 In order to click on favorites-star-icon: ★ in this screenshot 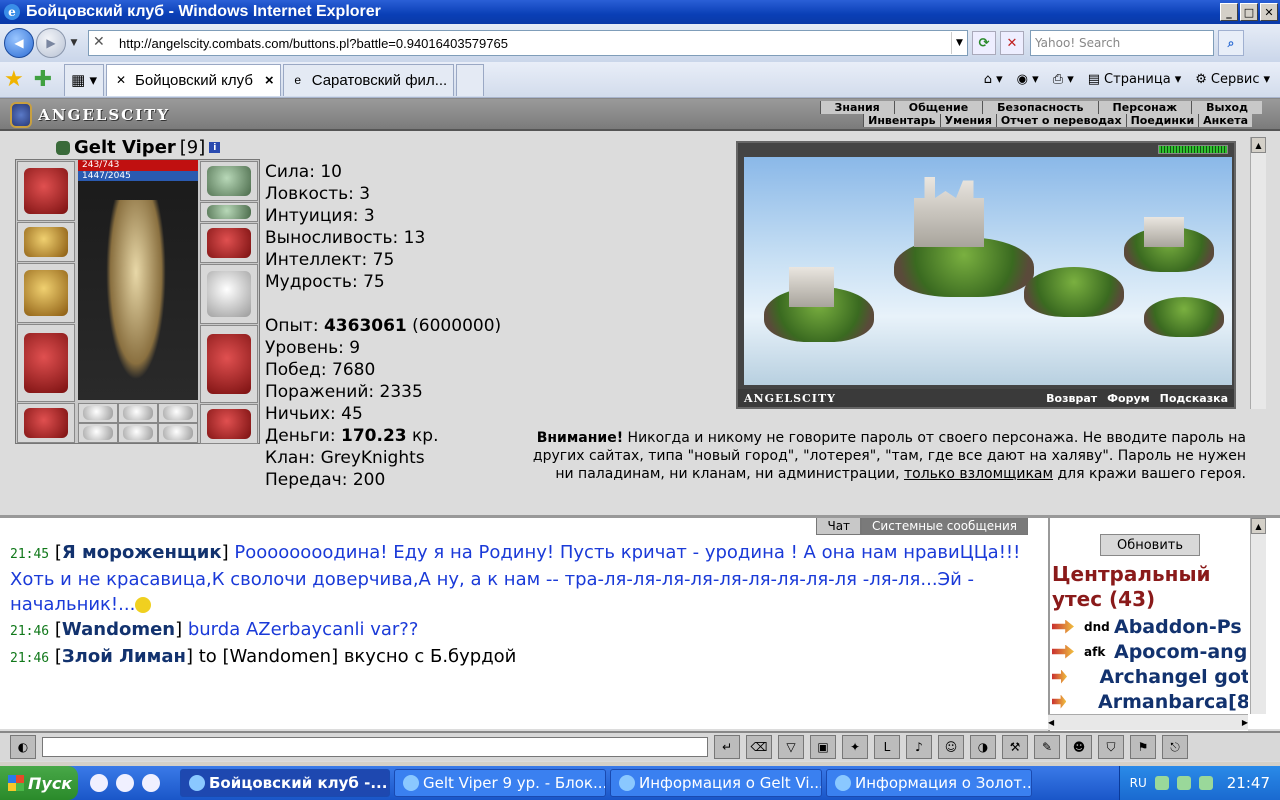, I will do `click(14, 79)`.